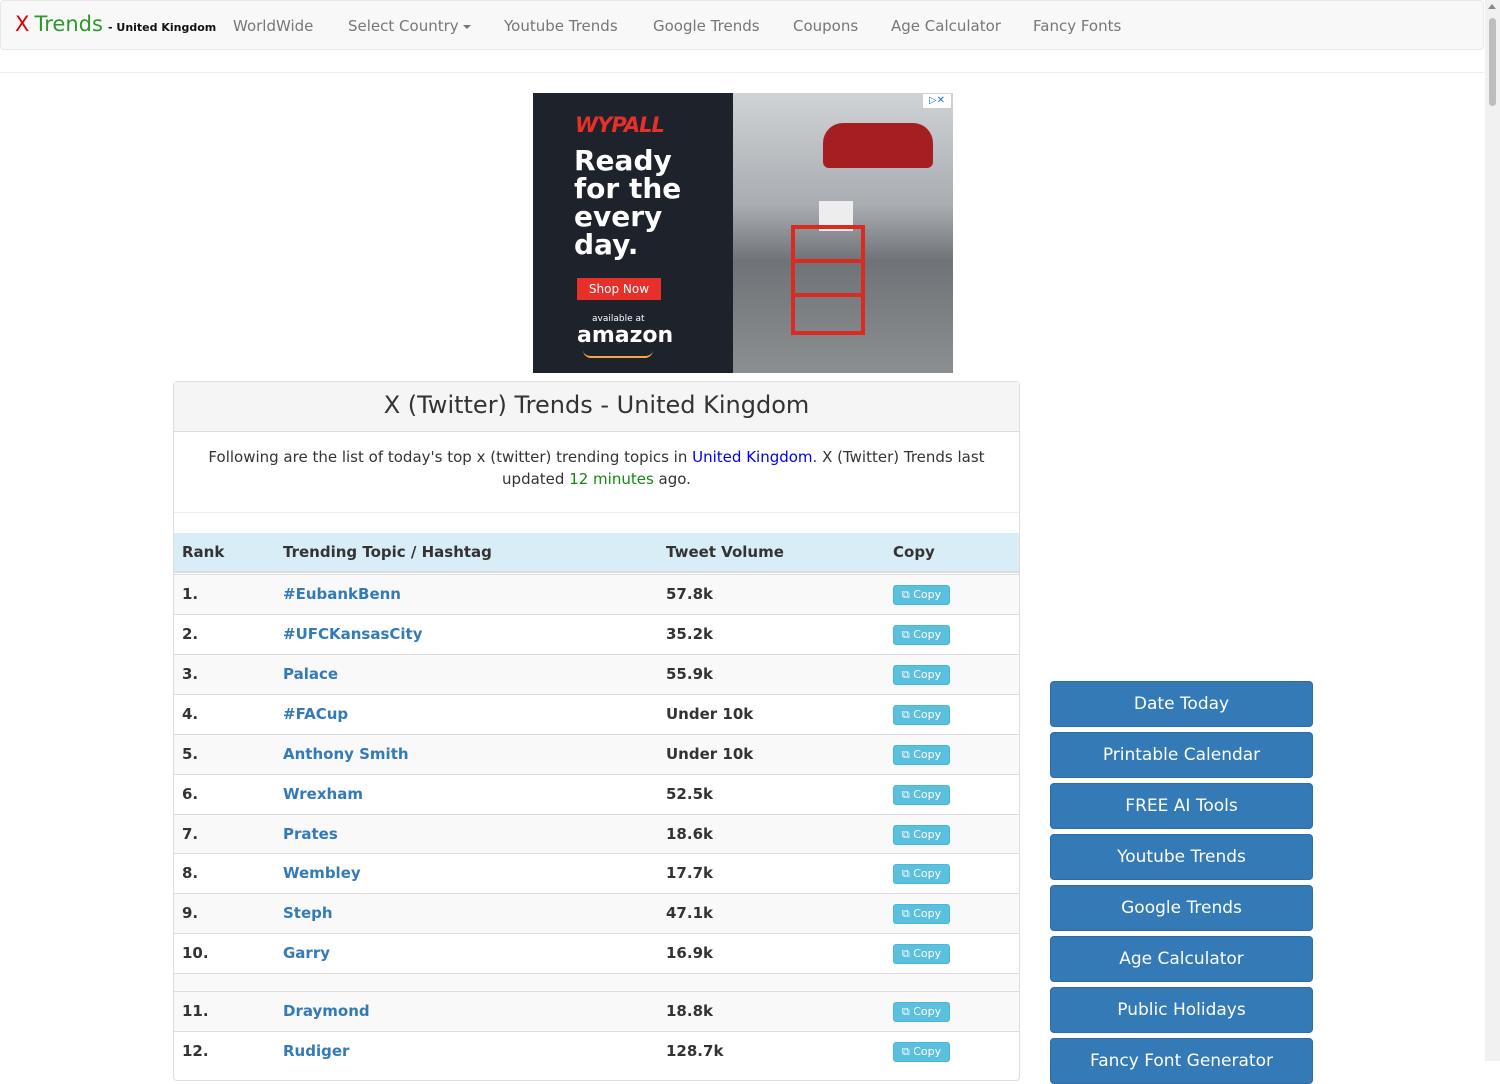  I want to click on table-row: 9. Steph 47.1k ⧉ Copy, so click(596, 913).